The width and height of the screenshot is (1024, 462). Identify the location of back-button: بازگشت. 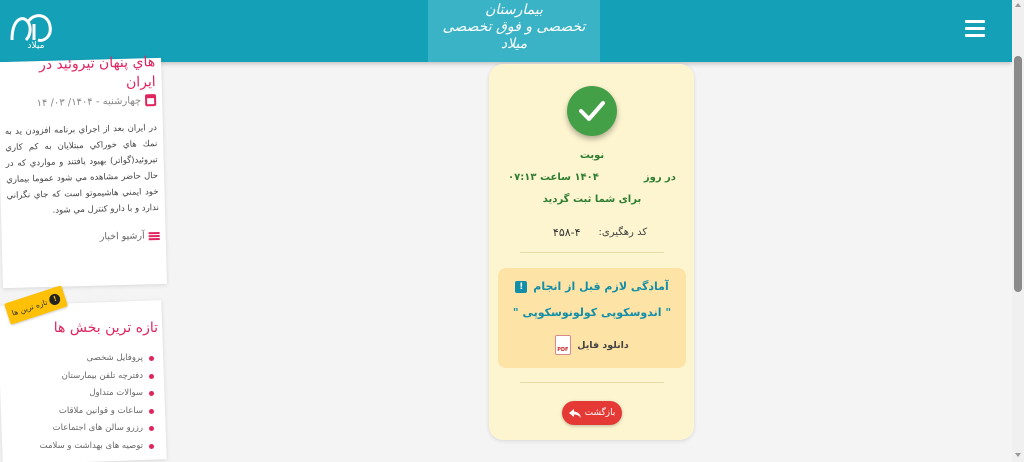
(592, 413).